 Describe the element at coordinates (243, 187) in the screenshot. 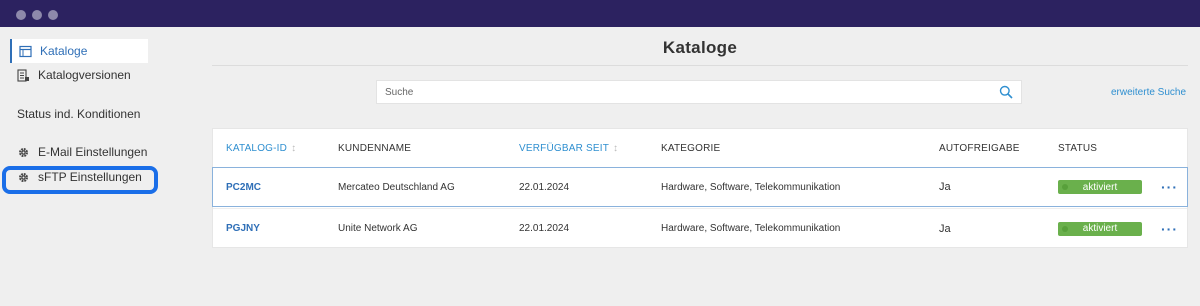

I see `catalog-id-link: PC2MC` at that location.